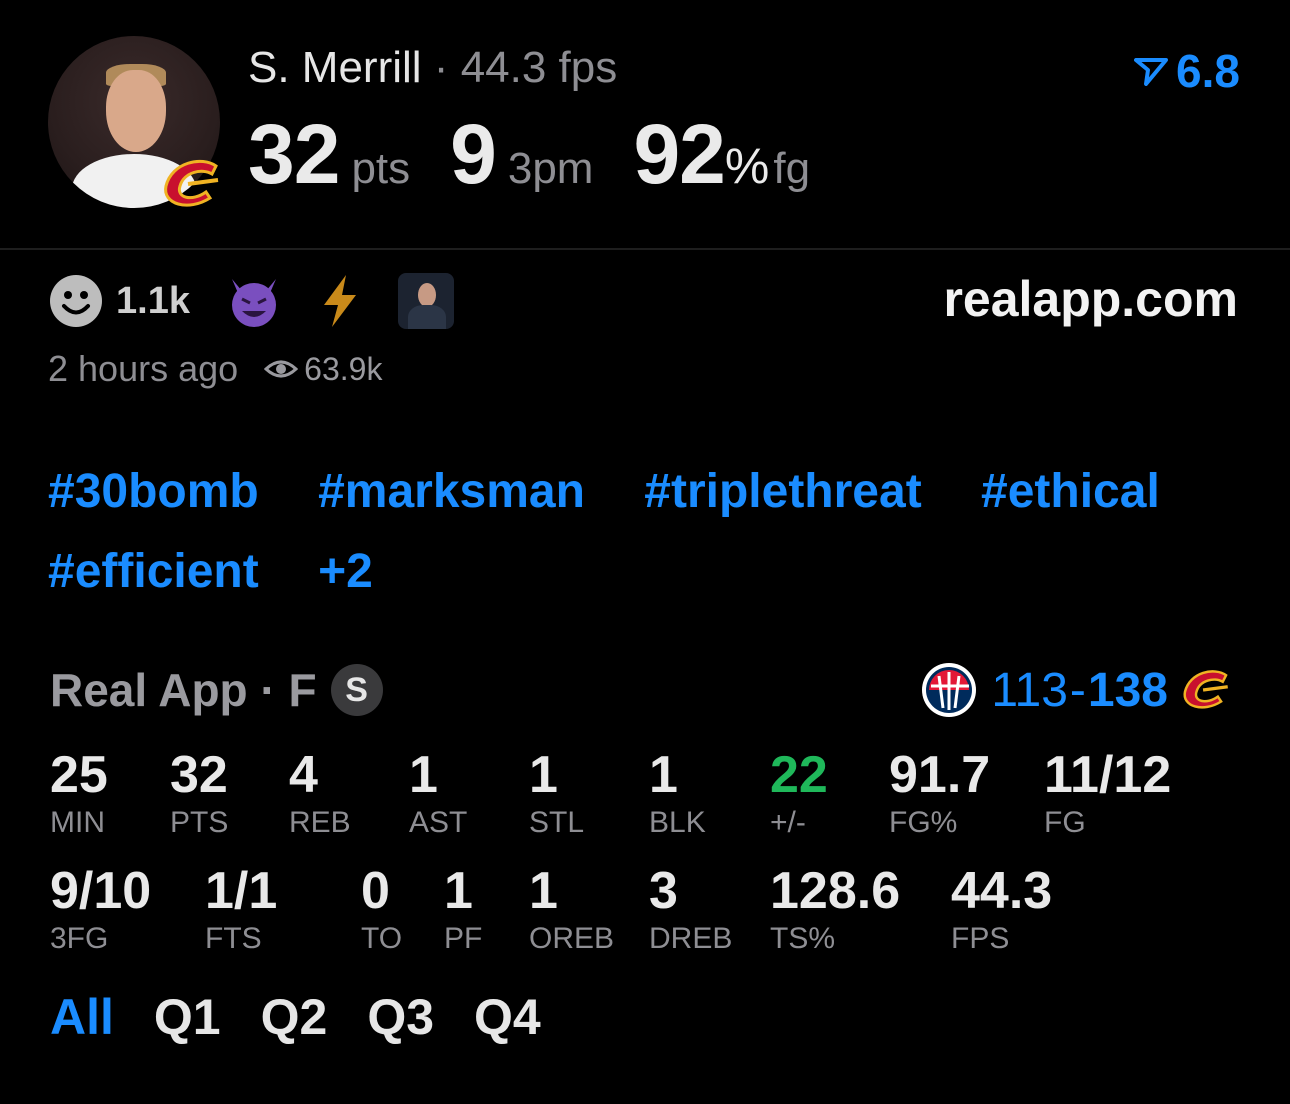 Image resolution: width=1290 pixels, height=1104 pixels. I want to click on player-name: S. Merrill, so click(335, 67).